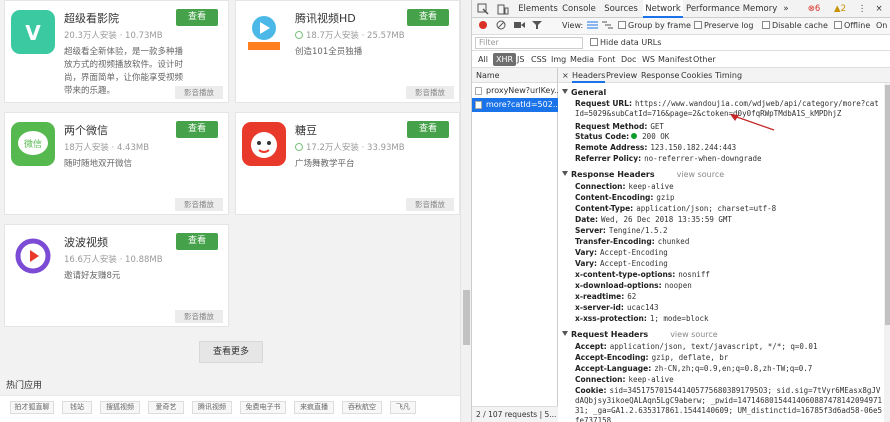  Describe the element at coordinates (538, 9) in the screenshot. I see `tab-elements: Elements` at that location.